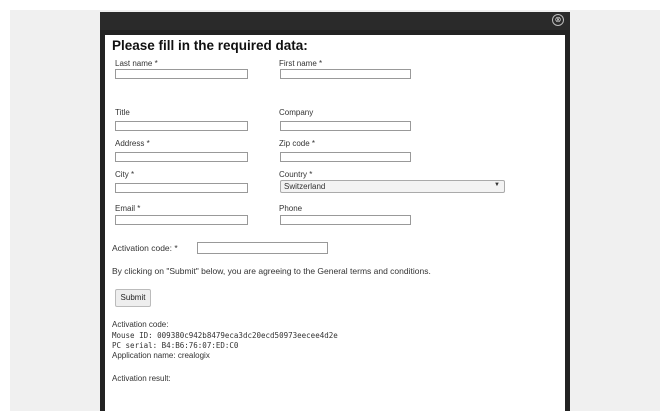 The width and height of the screenshot is (669, 411). Describe the element at coordinates (392, 186) in the screenshot. I see `country-select: Switzerland ▼` at that location.